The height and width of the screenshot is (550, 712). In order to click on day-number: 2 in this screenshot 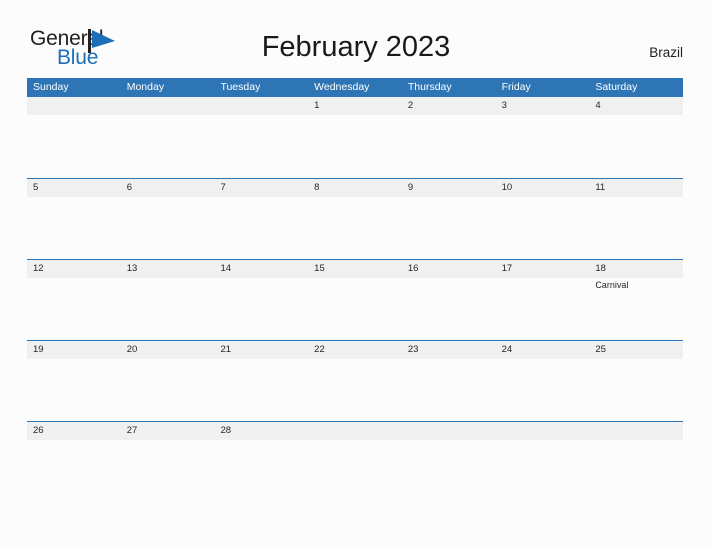, I will do `click(410, 105)`.